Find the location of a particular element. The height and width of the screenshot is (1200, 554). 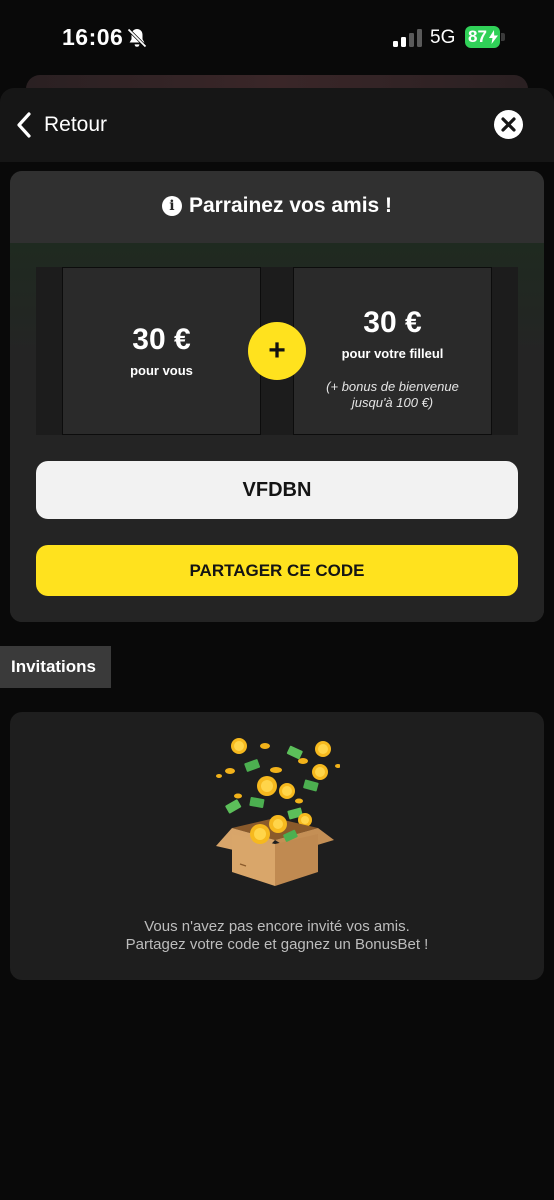

close-button is located at coordinates (508, 124).